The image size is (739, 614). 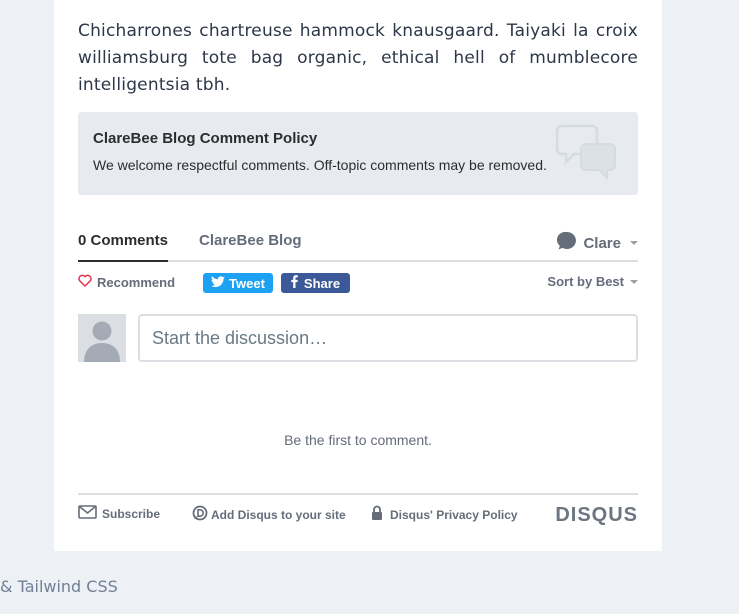 What do you see at coordinates (587, 154) in the screenshot?
I see `speech-bubbles-icon` at bounding box center [587, 154].